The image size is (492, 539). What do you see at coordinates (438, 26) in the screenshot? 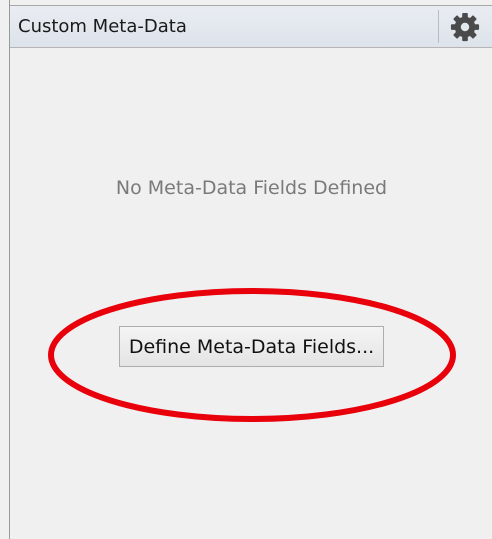
I see `header-divider` at bounding box center [438, 26].